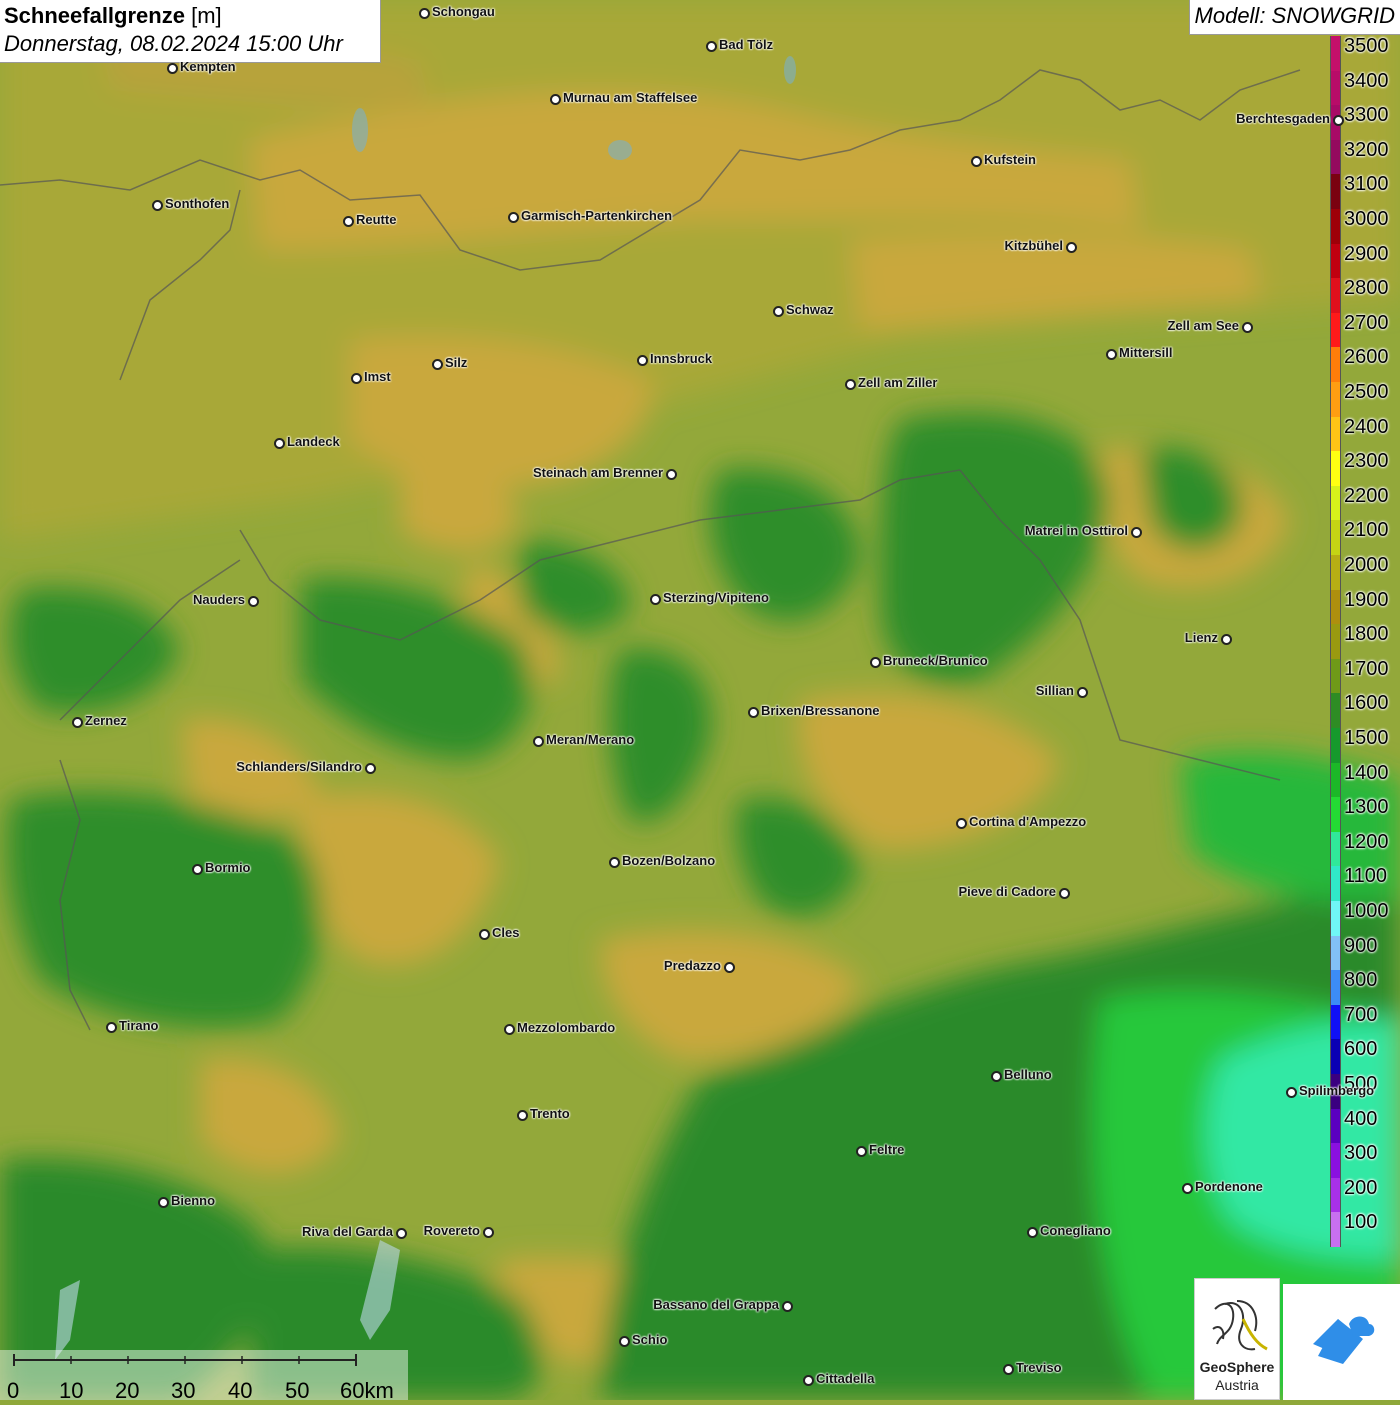 The image size is (1400, 1405). What do you see at coordinates (456, 362) in the screenshot?
I see `city-label: Silz` at bounding box center [456, 362].